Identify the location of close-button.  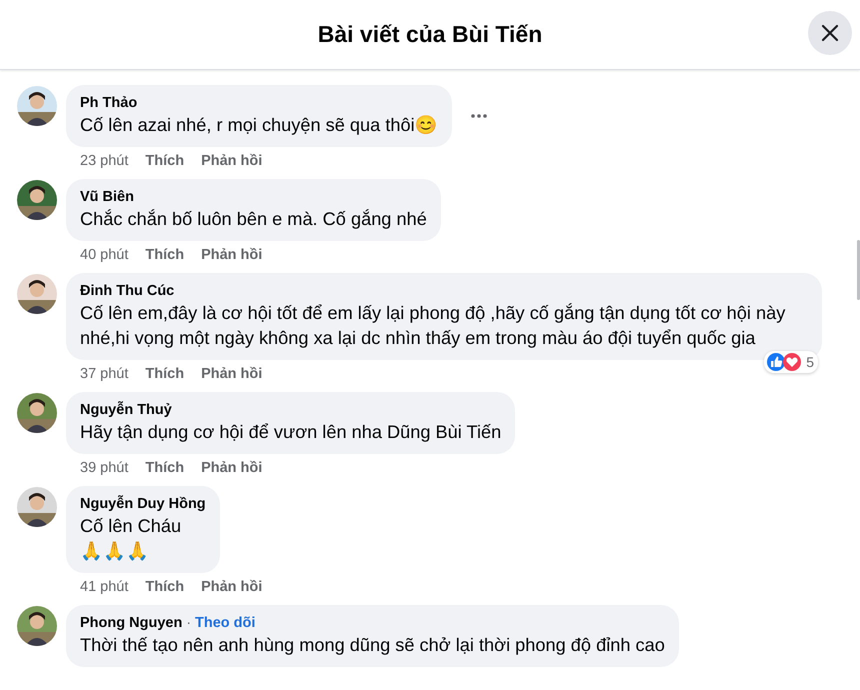
(830, 33).